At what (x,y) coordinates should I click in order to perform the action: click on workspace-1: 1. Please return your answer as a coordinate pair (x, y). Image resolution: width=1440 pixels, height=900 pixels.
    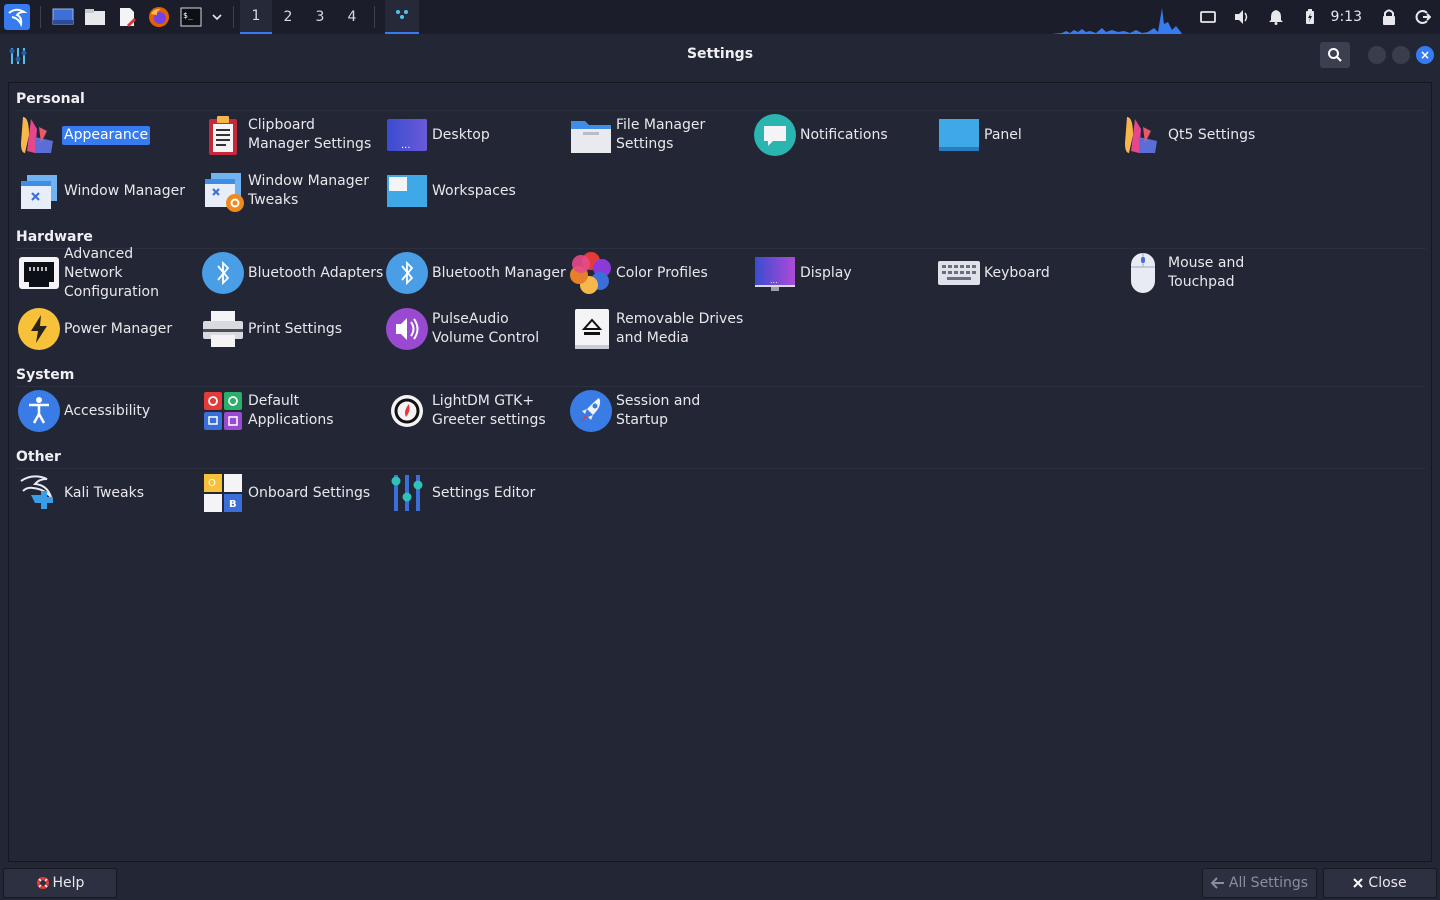
    Looking at the image, I should click on (256, 17).